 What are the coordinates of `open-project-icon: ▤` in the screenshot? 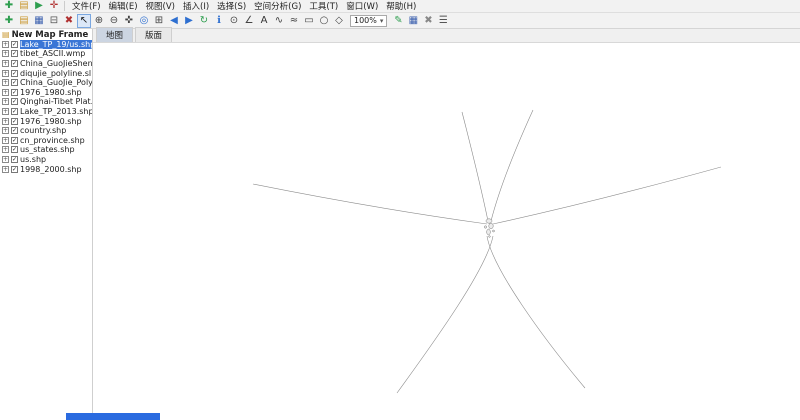 It's located at (24, 6).